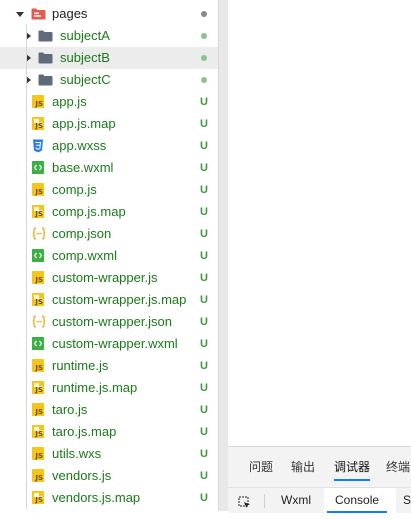 Image resolution: width=411 pixels, height=519 pixels. What do you see at coordinates (79, 145) in the screenshot?
I see `item-label: app.wxss` at bounding box center [79, 145].